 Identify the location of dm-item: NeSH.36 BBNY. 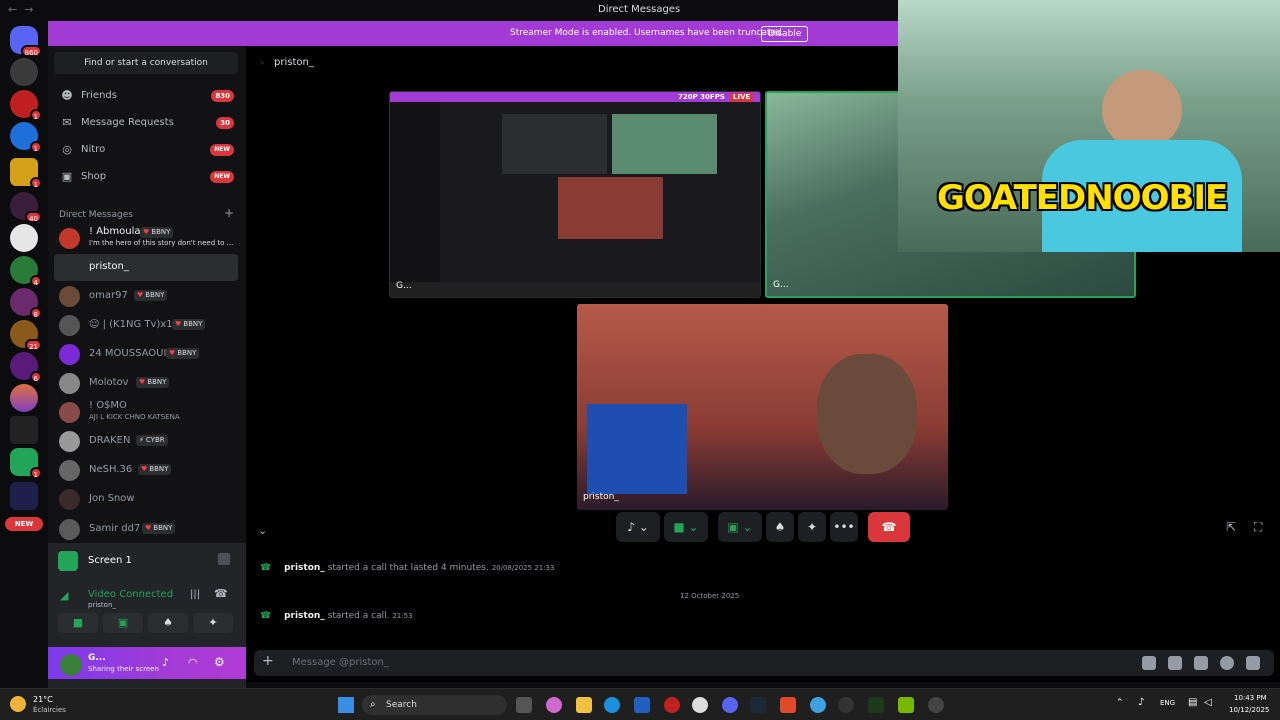
(146, 470).